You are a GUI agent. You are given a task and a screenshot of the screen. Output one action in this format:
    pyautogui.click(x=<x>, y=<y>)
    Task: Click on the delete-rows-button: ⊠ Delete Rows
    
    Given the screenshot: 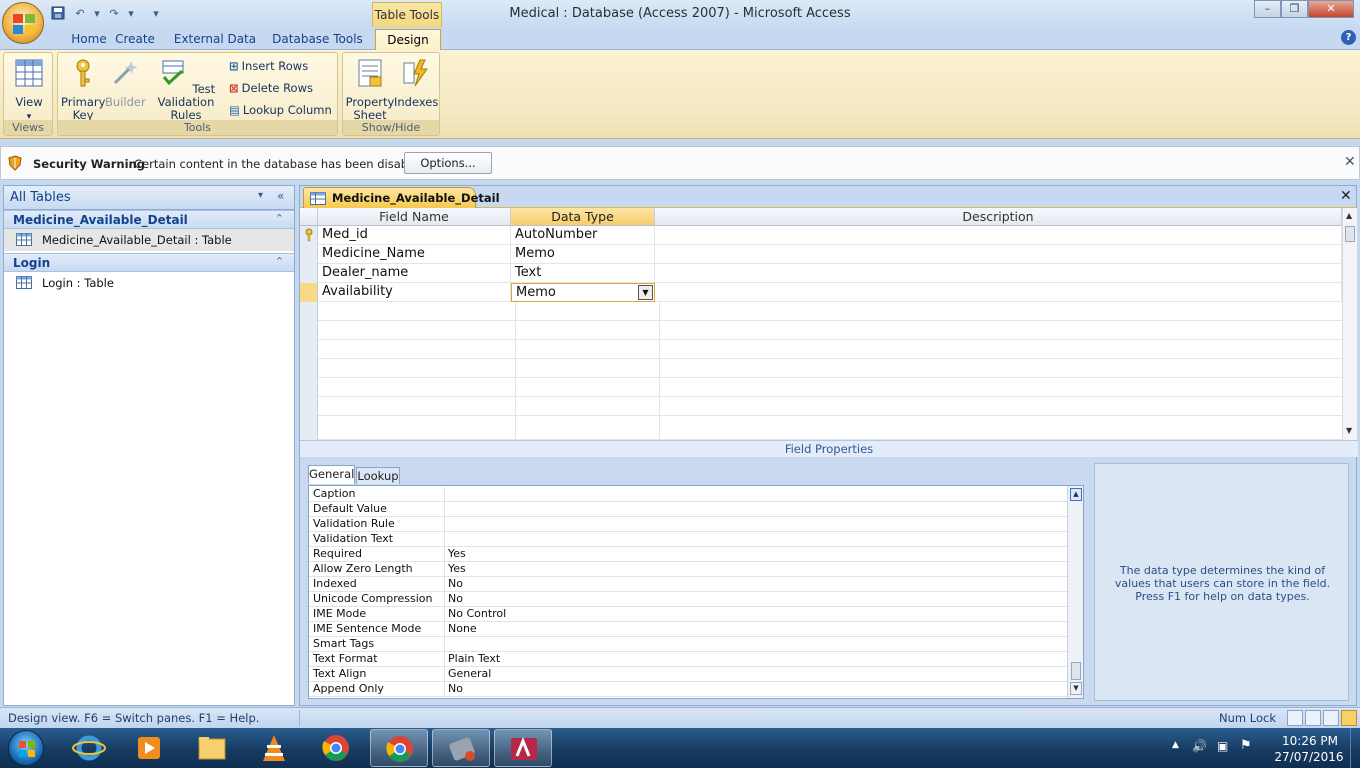 What is the action you would take?
    pyautogui.click(x=271, y=88)
    